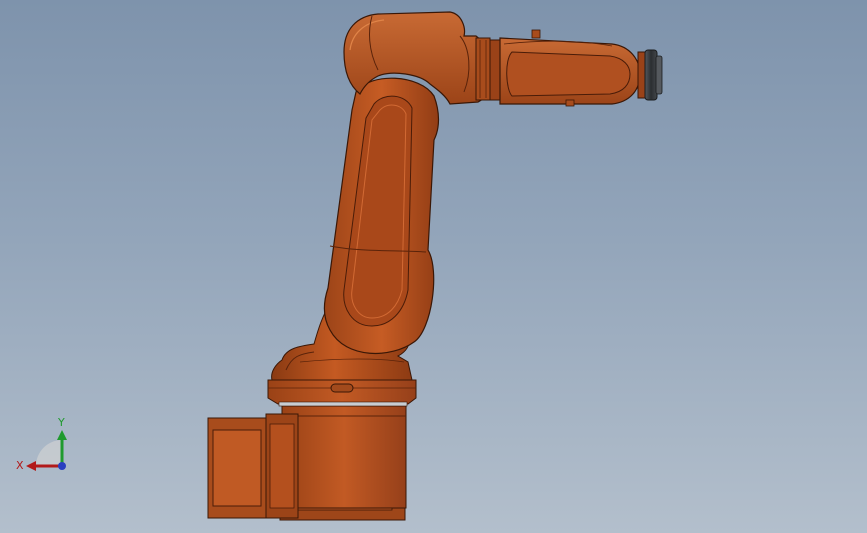 The height and width of the screenshot is (533, 867). Describe the element at coordinates (62, 466) in the screenshot. I see `z-axis-dot` at that location.